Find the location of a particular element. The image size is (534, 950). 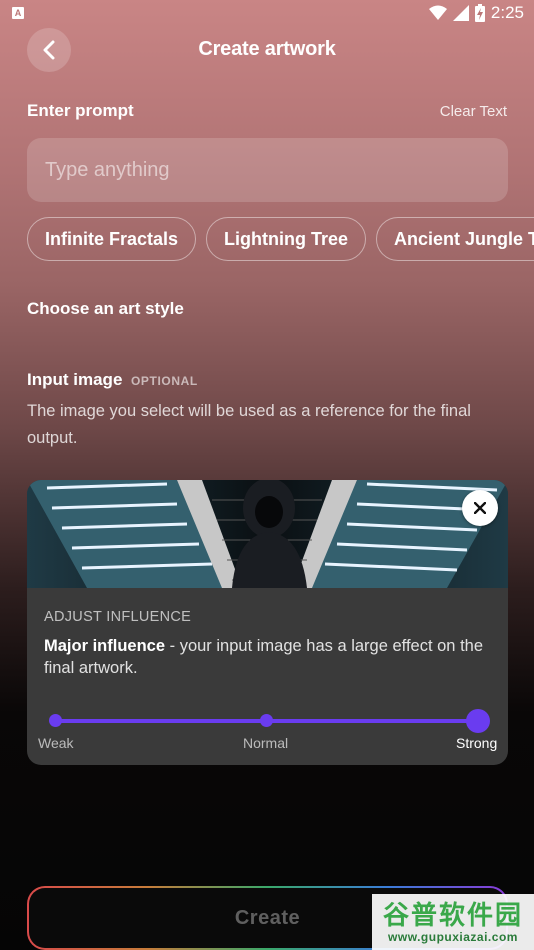

prompt-label: Enter prompt is located at coordinates (80, 110).